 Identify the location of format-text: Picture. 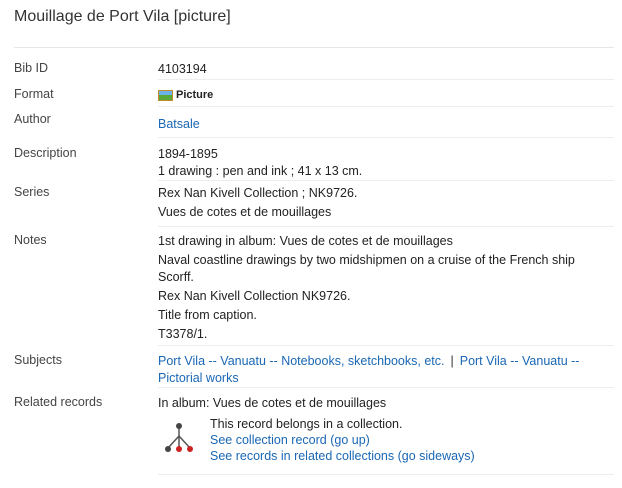
(195, 95).